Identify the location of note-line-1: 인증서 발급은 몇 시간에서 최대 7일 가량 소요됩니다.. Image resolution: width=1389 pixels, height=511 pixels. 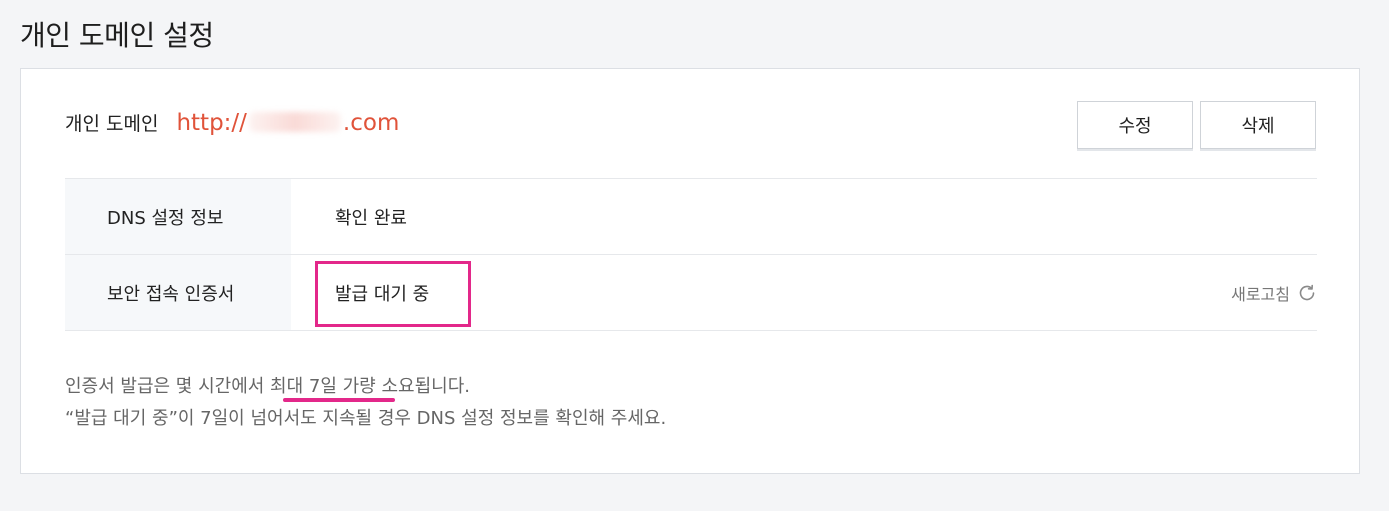
(365, 387).